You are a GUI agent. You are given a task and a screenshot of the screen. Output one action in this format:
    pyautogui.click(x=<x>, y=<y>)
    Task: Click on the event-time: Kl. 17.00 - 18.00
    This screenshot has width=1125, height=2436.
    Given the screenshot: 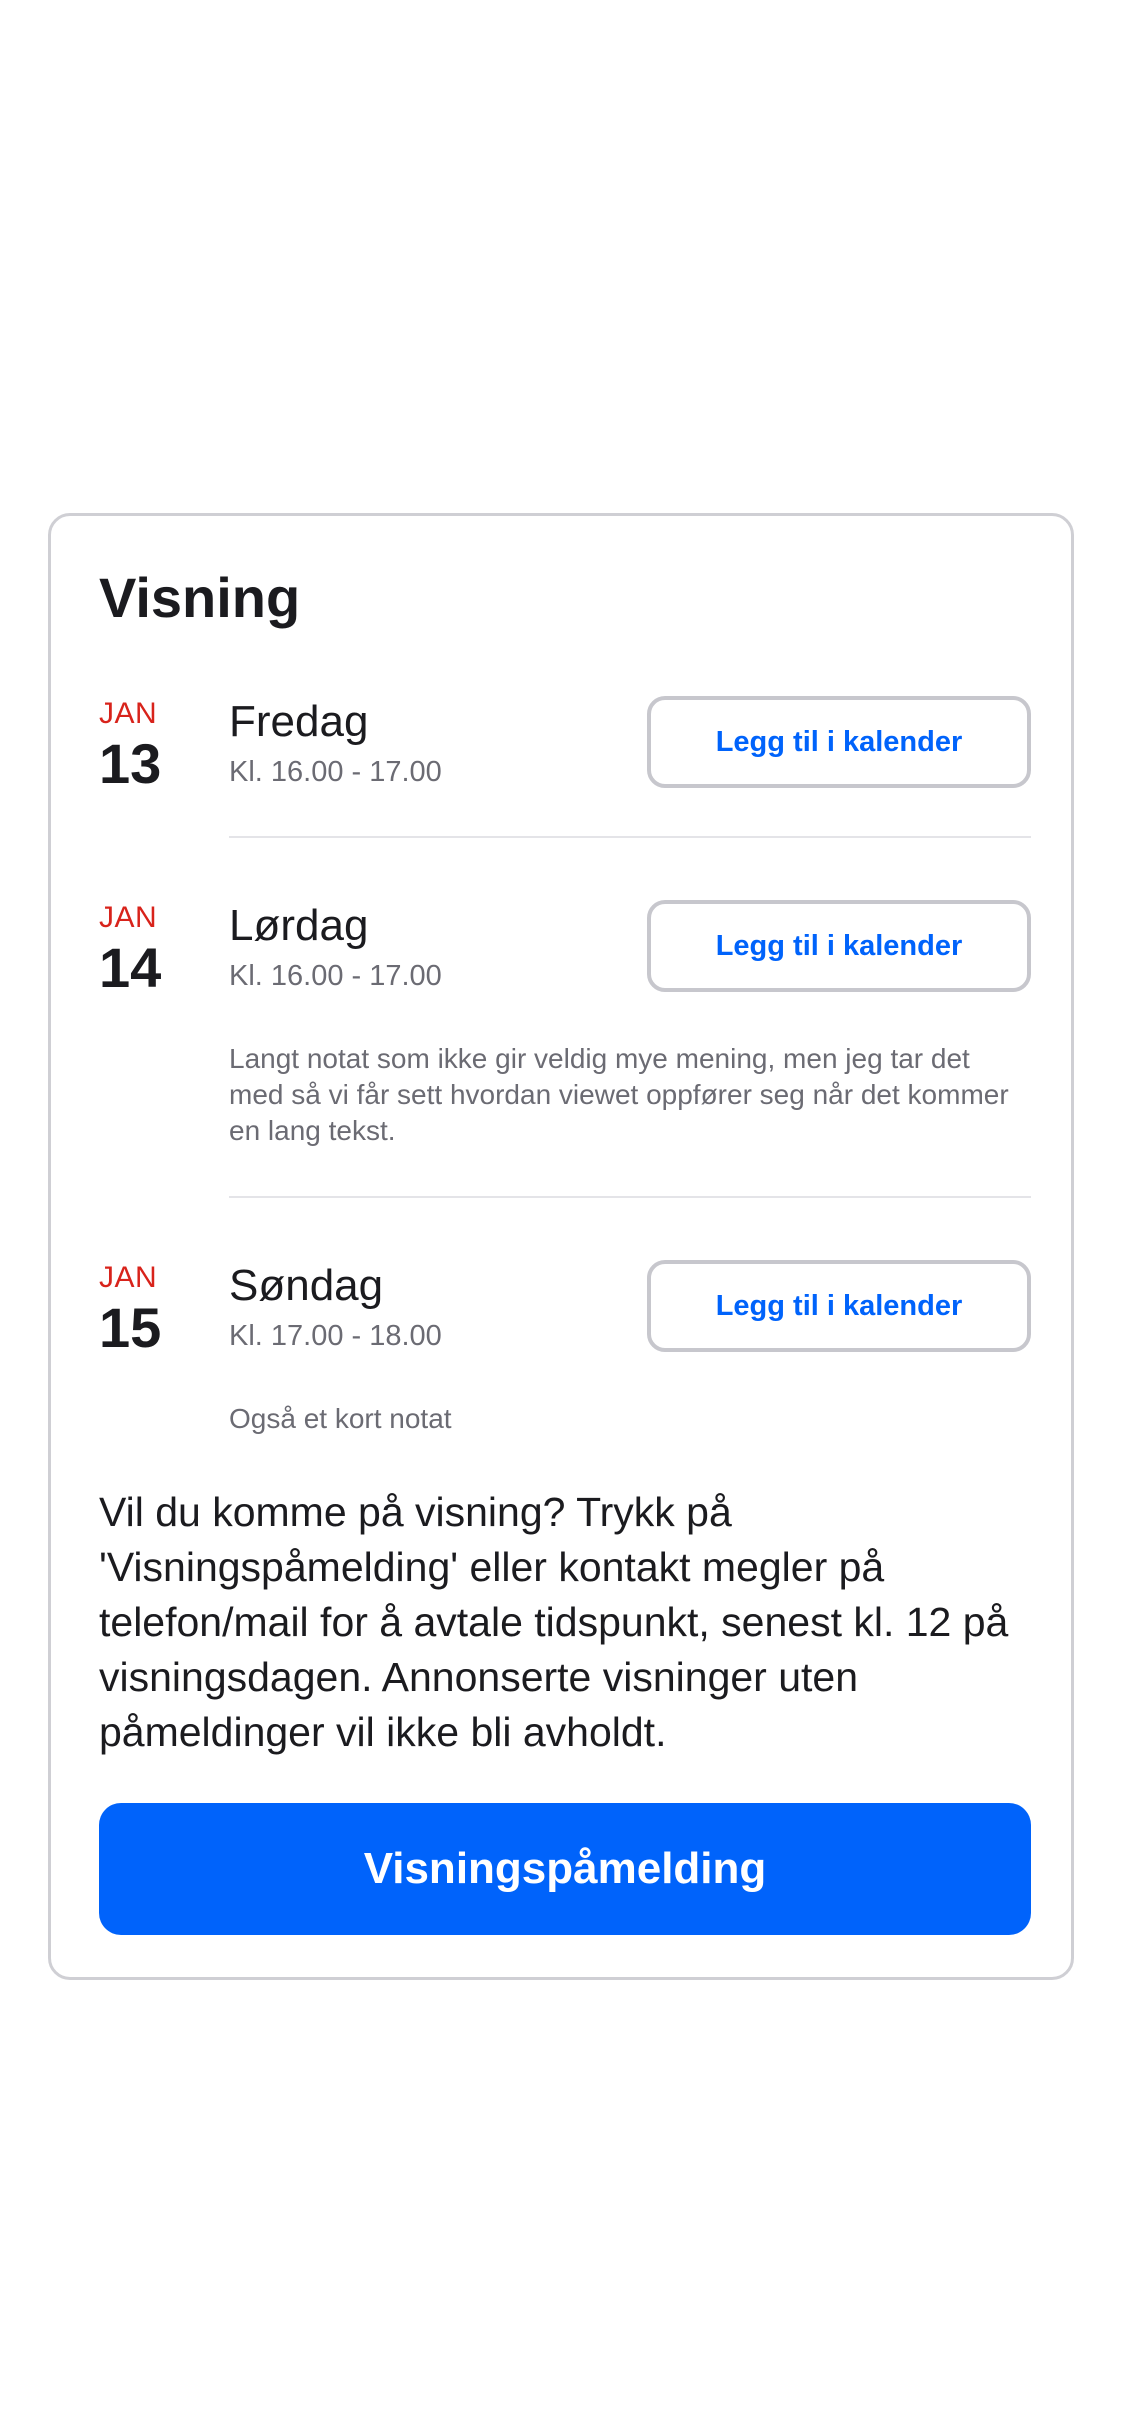 What is the action you would take?
    pyautogui.click(x=335, y=1336)
    